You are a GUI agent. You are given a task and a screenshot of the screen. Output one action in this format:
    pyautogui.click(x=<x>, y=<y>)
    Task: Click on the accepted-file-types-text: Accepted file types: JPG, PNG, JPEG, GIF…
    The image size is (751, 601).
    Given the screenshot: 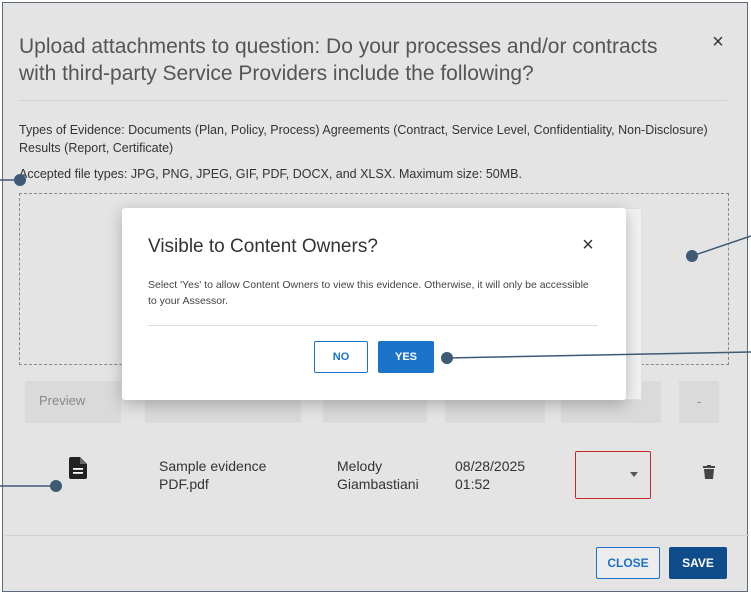 What is the action you would take?
    pyautogui.click(x=270, y=174)
    